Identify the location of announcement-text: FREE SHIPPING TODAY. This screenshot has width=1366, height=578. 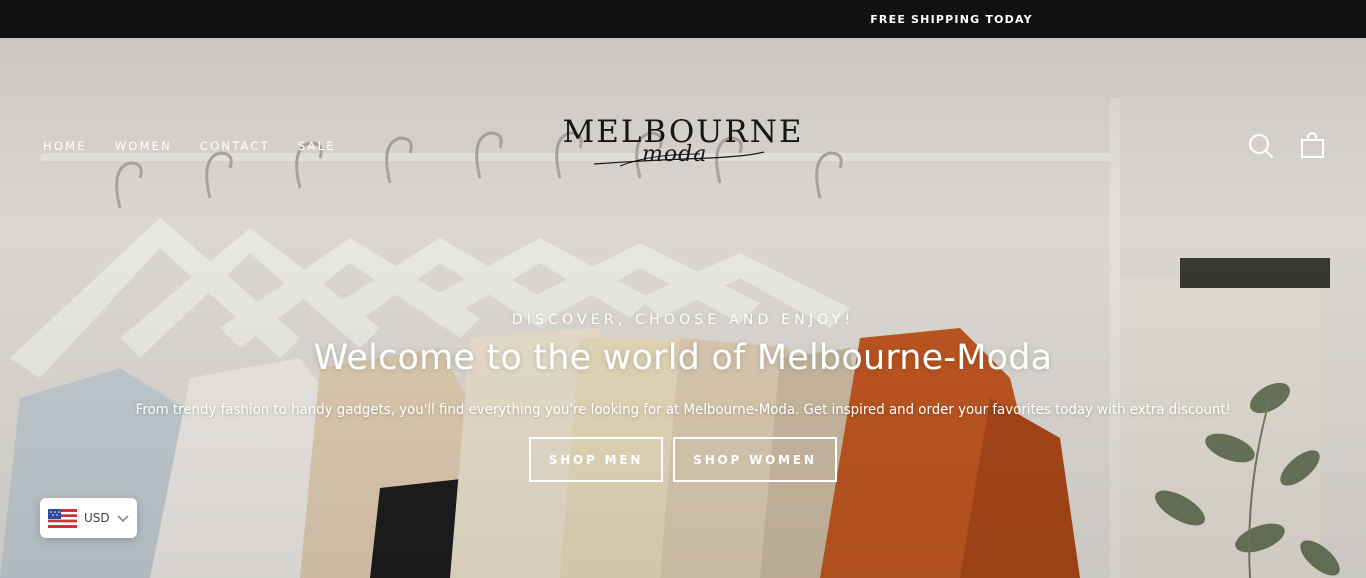
(951, 19).